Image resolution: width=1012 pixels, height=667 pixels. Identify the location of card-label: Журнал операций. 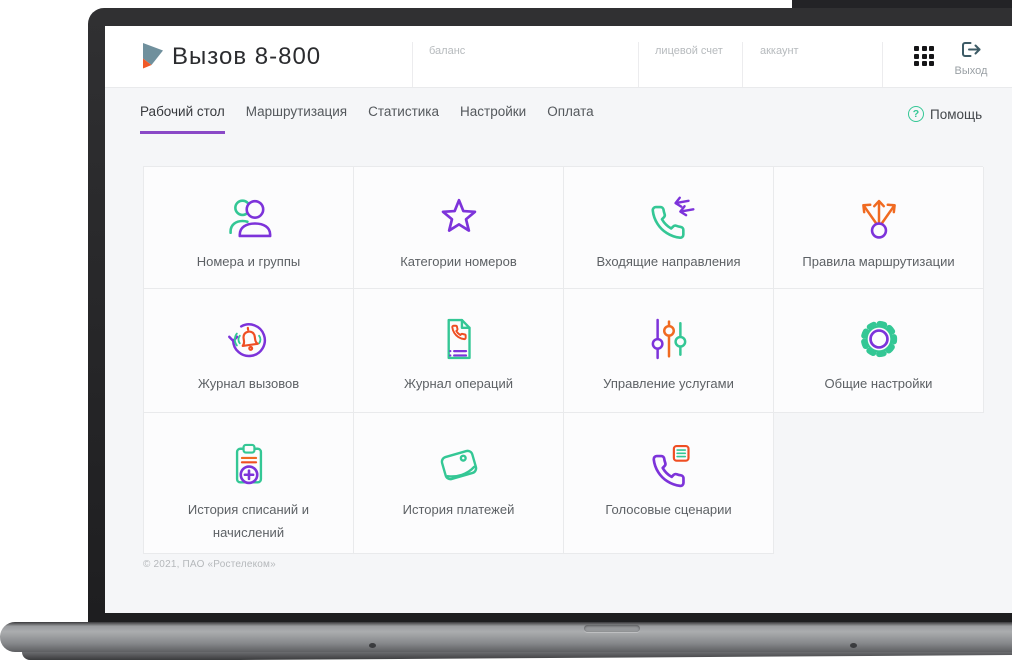
(458, 383).